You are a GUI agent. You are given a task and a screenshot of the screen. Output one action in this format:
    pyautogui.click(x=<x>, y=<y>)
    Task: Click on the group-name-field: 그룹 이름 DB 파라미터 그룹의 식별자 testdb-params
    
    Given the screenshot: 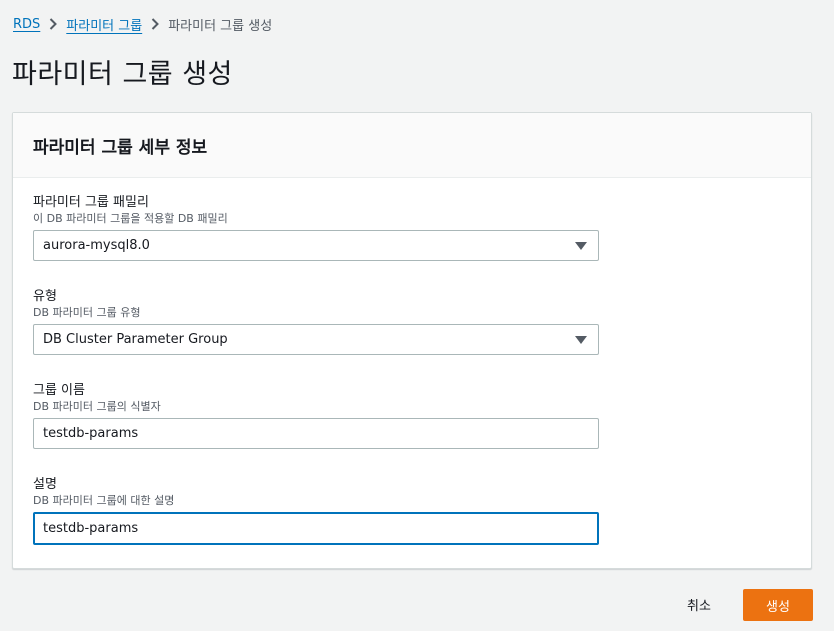 What is the action you would take?
    pyautogui.click(x=316, y=415)
    